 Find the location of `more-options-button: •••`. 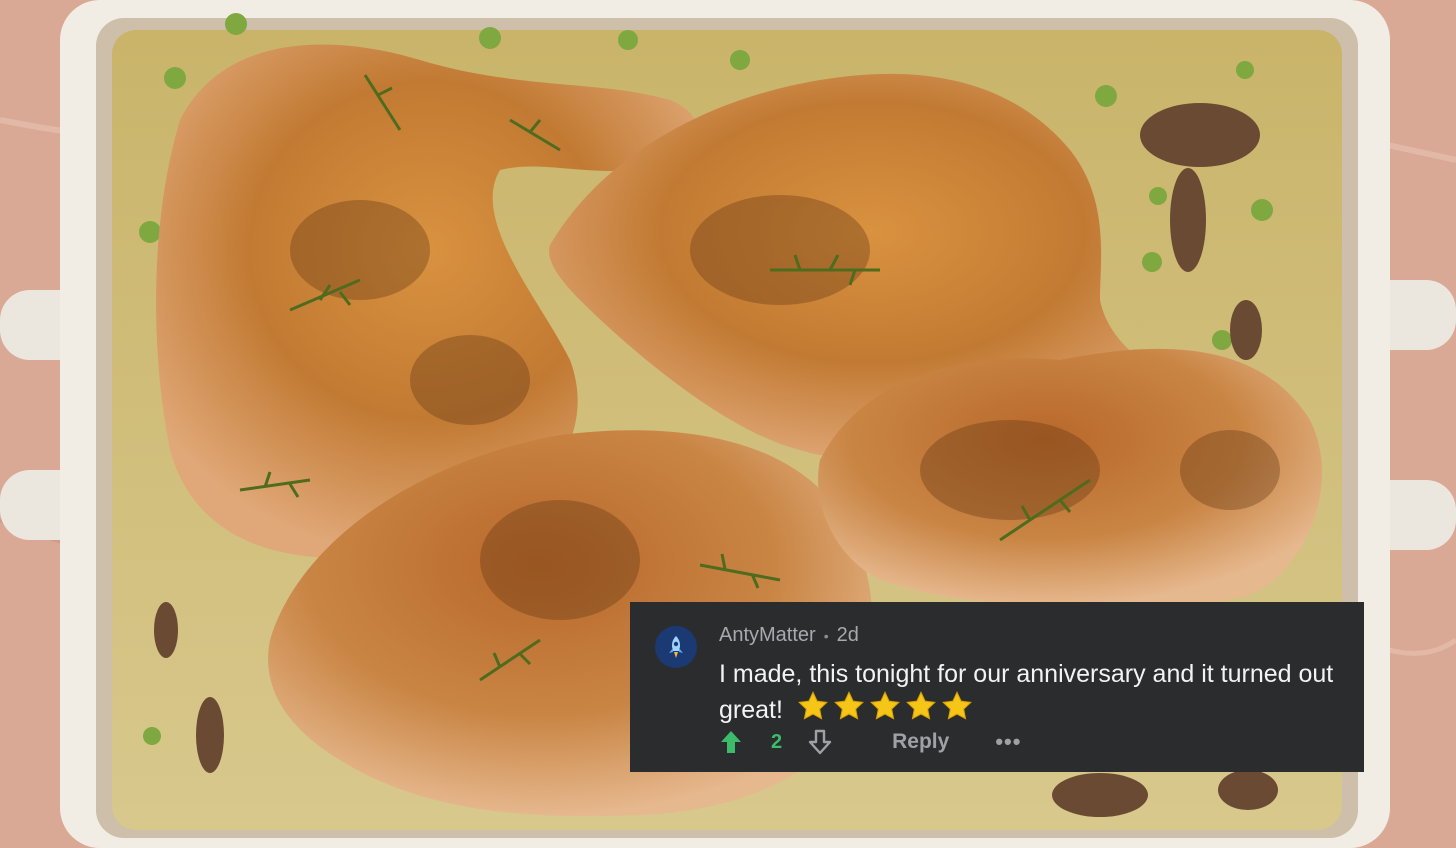

more-options-button: ••• is located at coordinates (1008, 742).